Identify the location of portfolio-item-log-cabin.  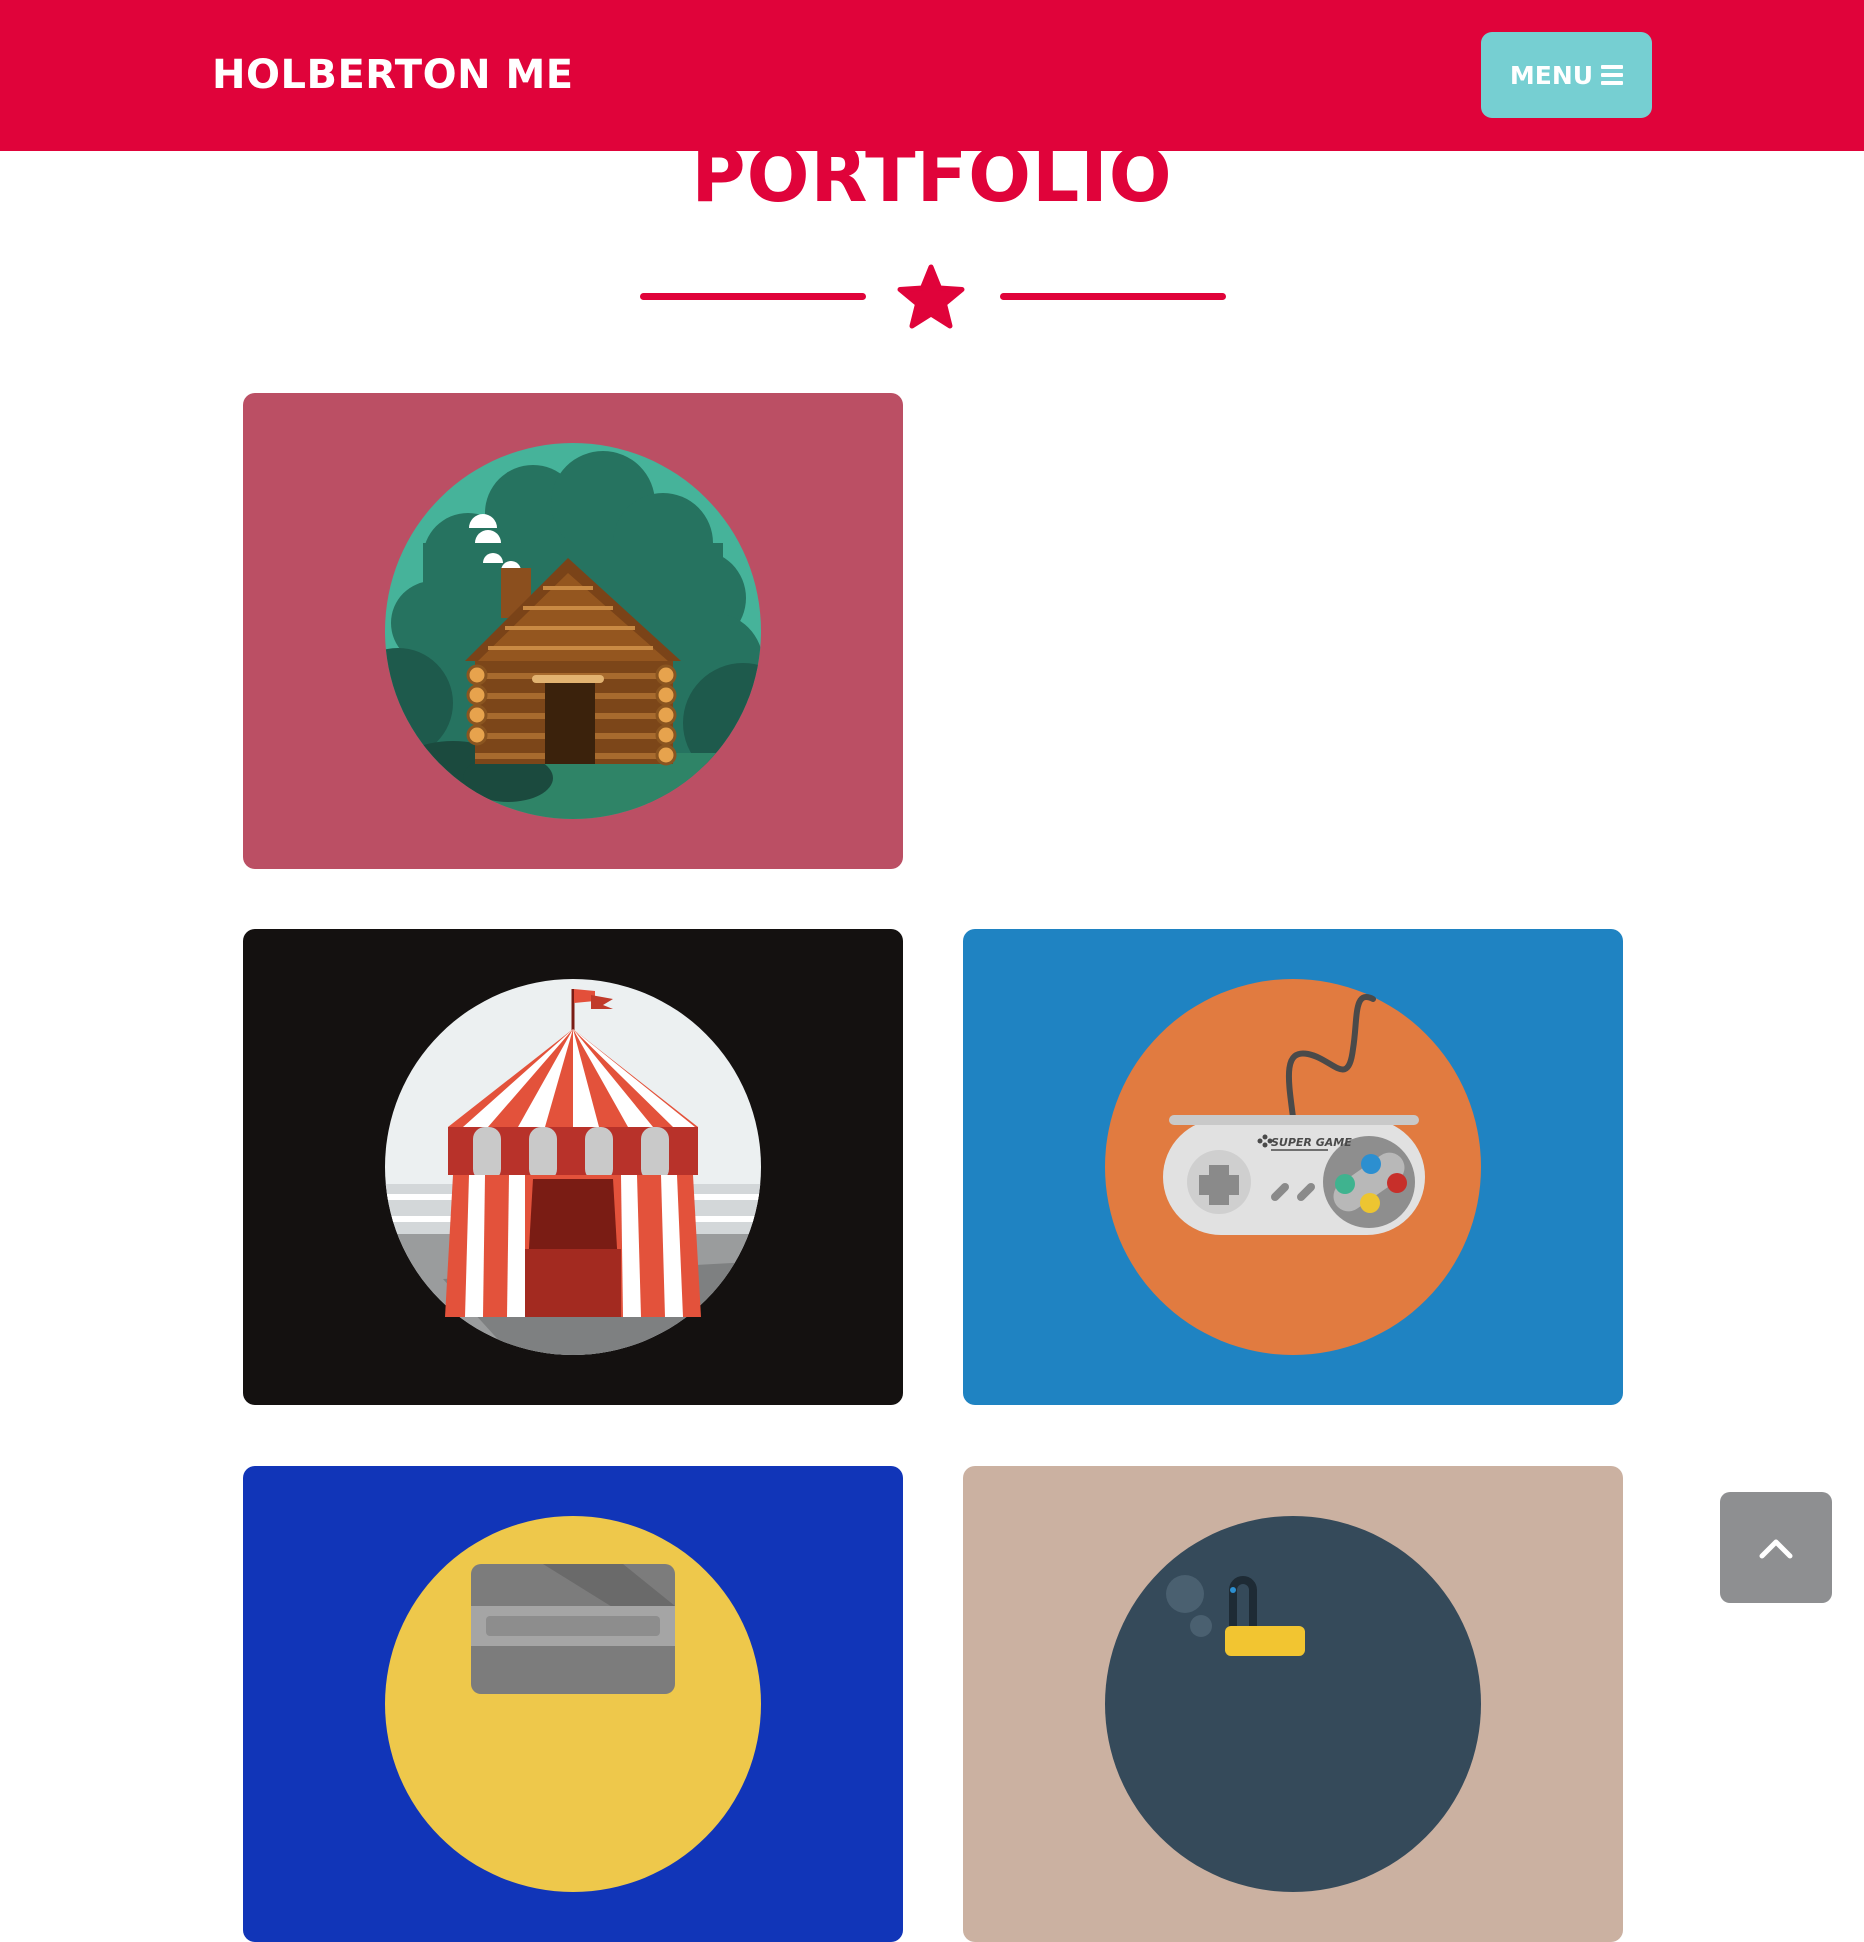
(573, 631).